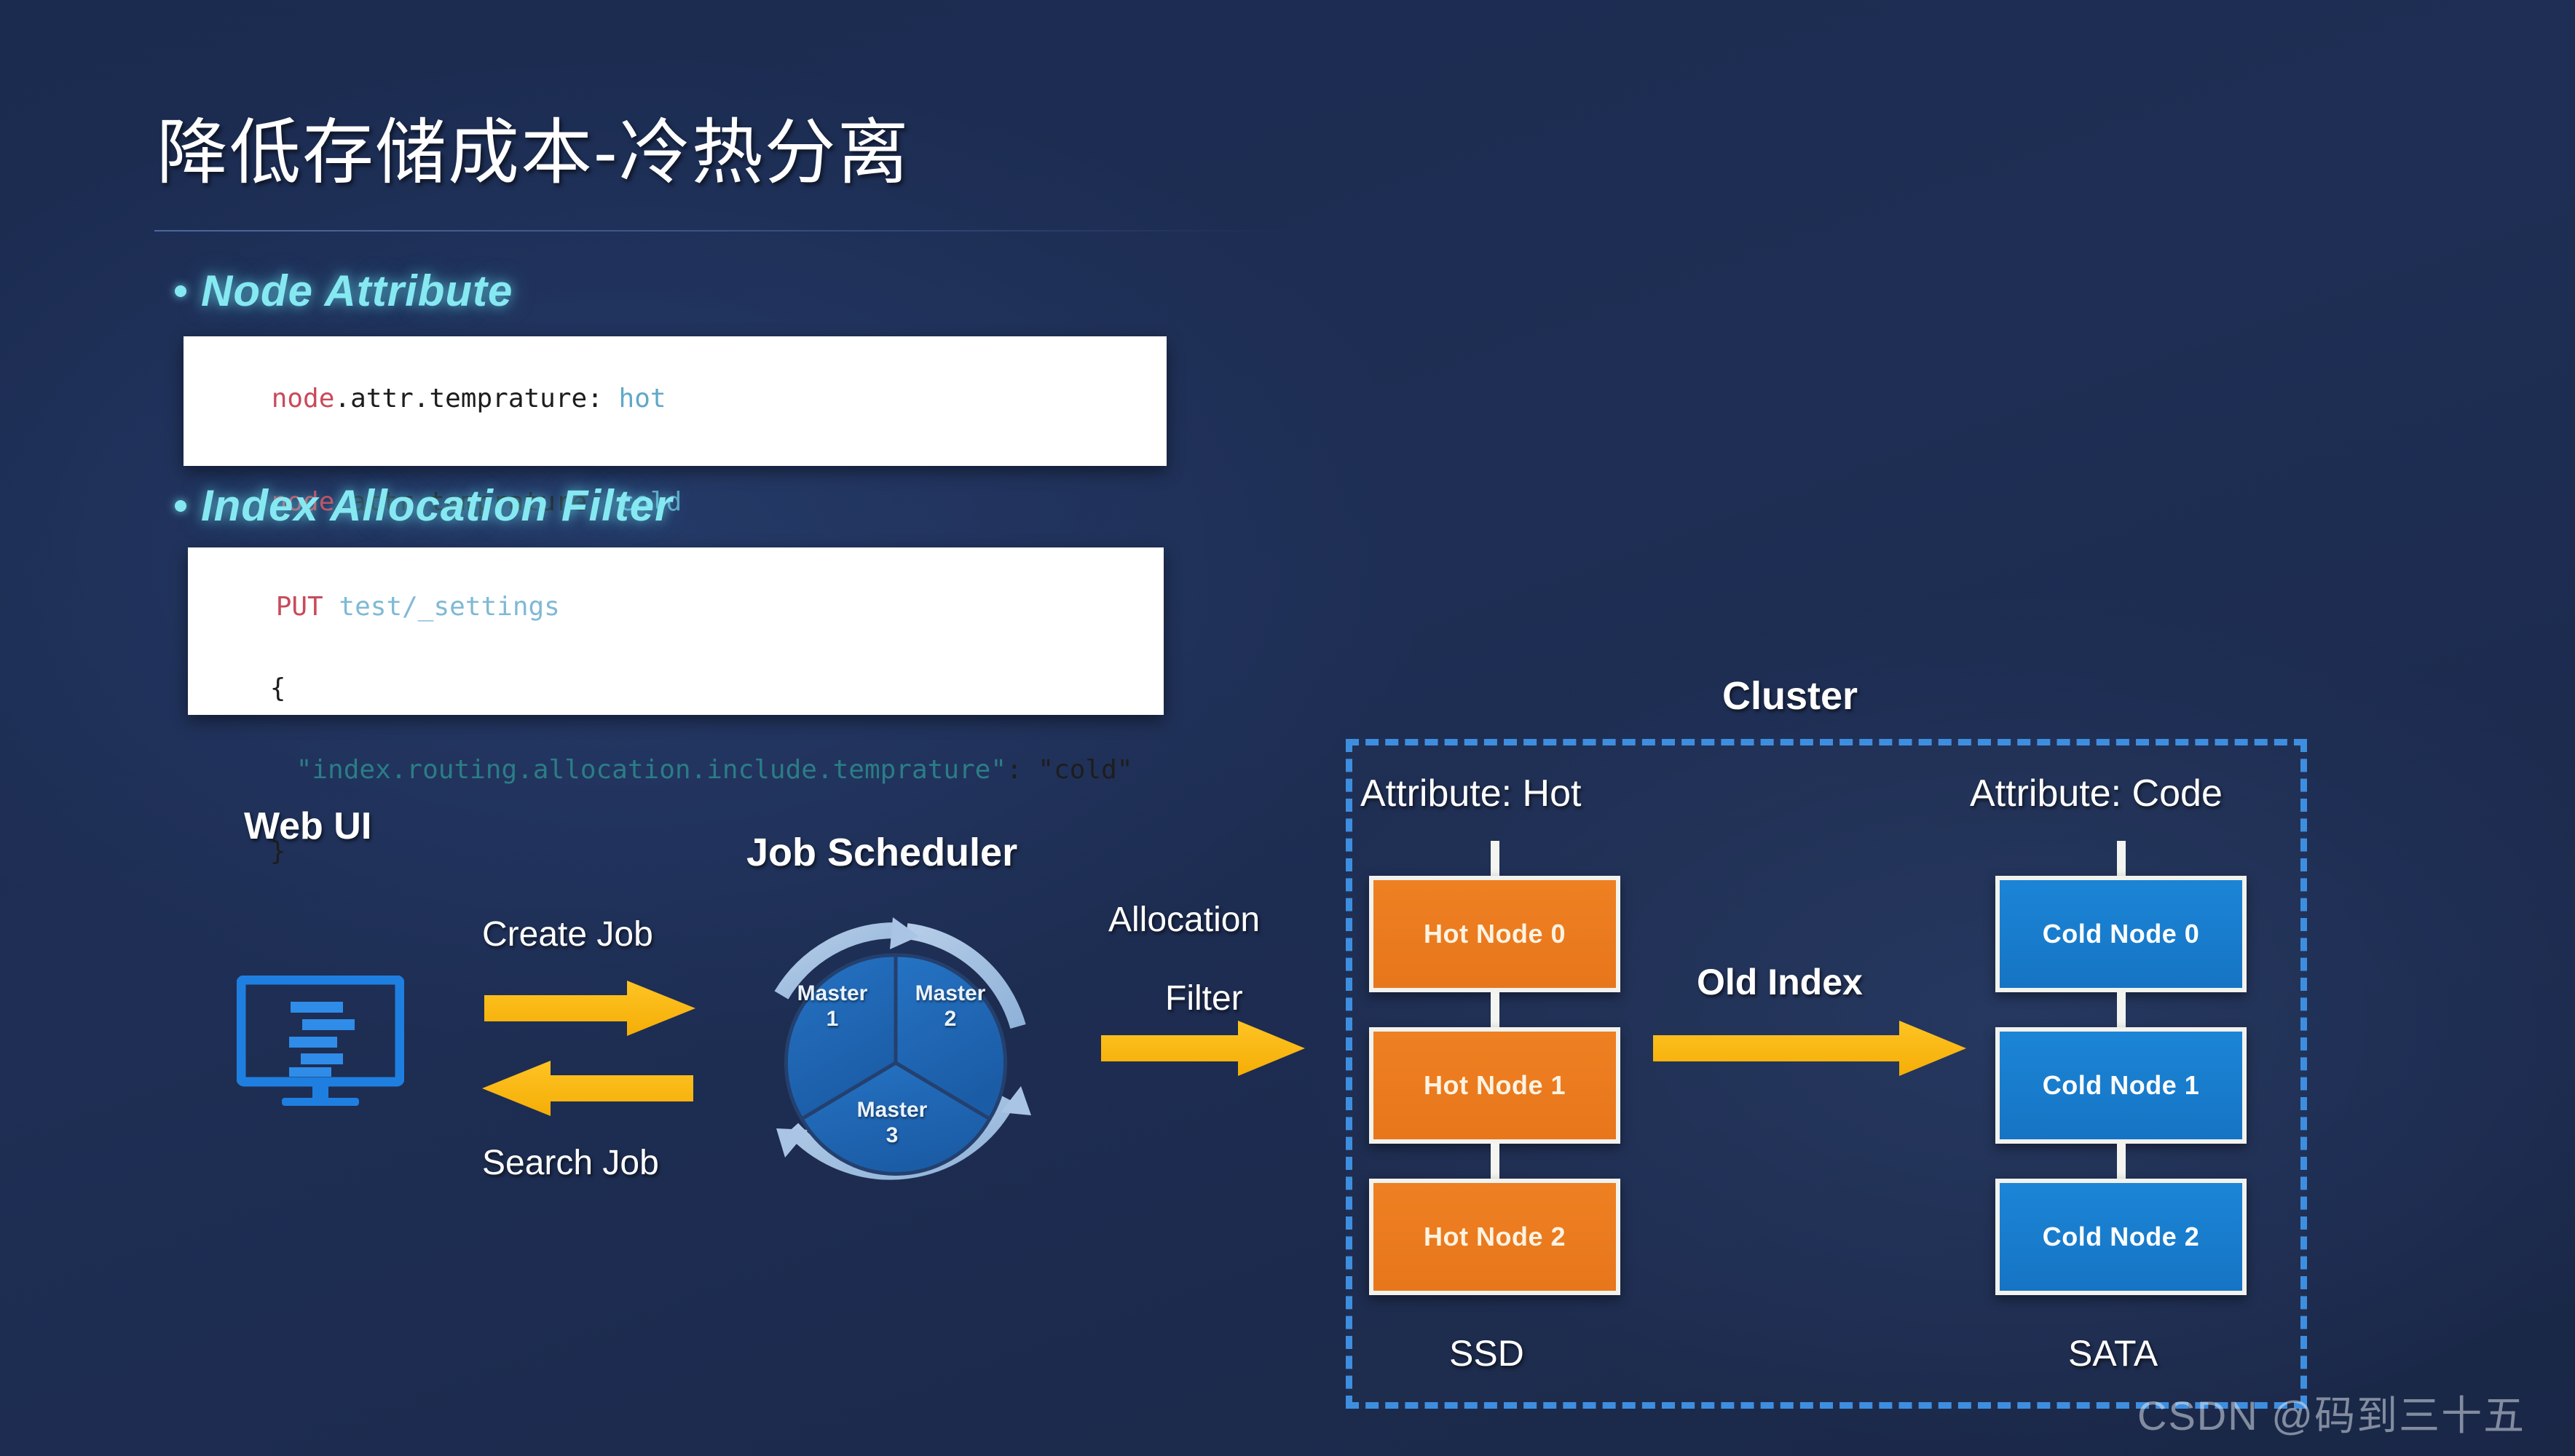  Describe the element at coordinates (437, 505) in the screenshot. I see `section-heading-label: Index Allocation Filter` at that location.